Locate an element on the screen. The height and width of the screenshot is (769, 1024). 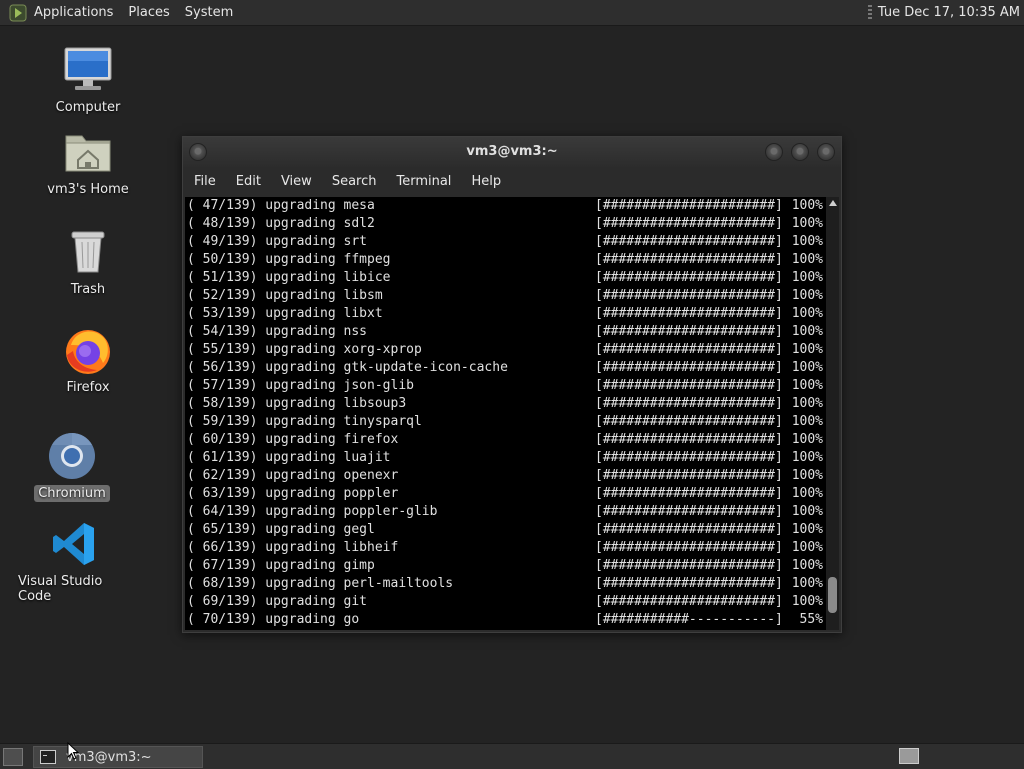
clock: Tue Dec 17, 10:35 AM is located at coordinates (949, 12).